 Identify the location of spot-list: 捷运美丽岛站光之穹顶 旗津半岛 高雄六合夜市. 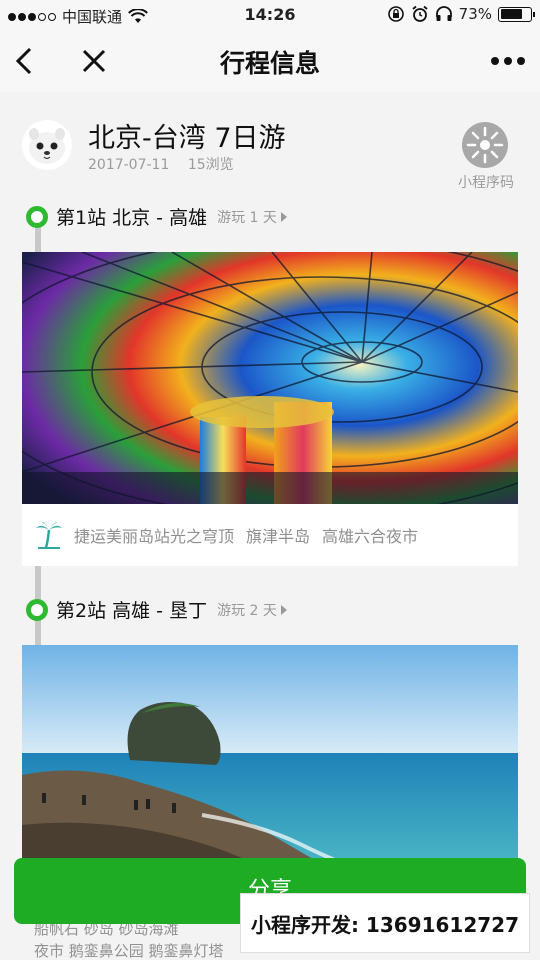
(270, 535).